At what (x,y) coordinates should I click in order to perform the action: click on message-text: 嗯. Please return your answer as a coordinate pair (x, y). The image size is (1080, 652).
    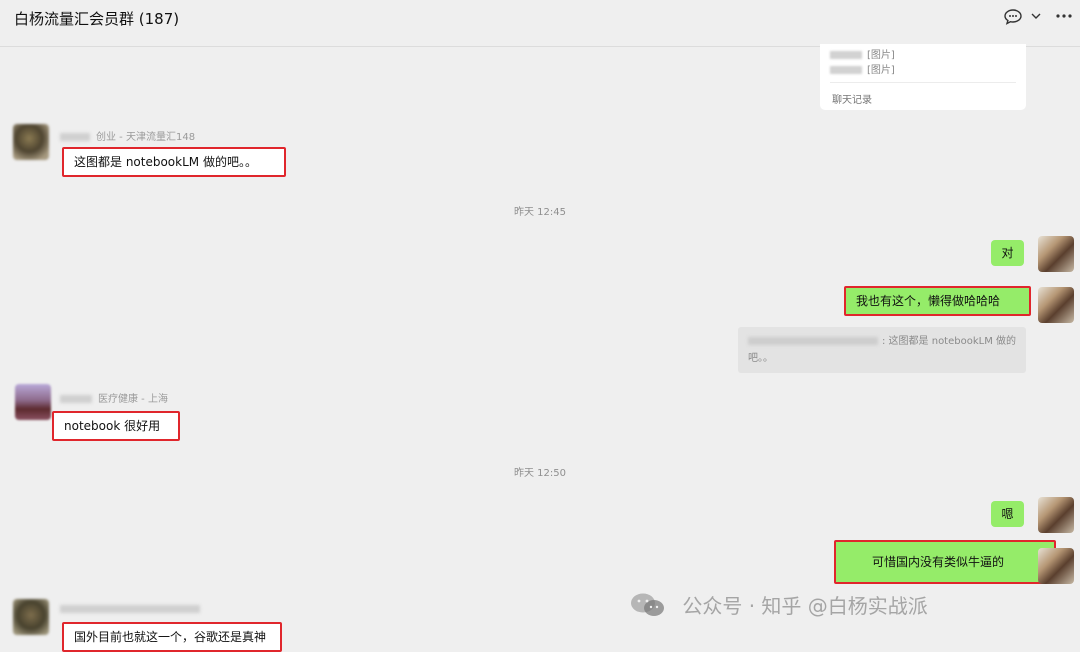
    Looking at the image, I should click on (1007, 514).